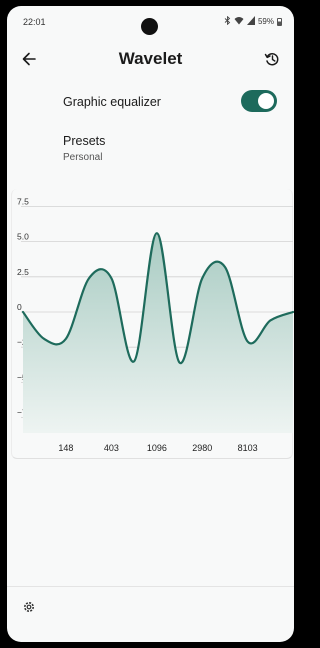 The width and height of the screenshot is (320, 648). Describe the element at coordinates (19, 307) in the screenshot. I see `y-tick-label: 0` at that location.